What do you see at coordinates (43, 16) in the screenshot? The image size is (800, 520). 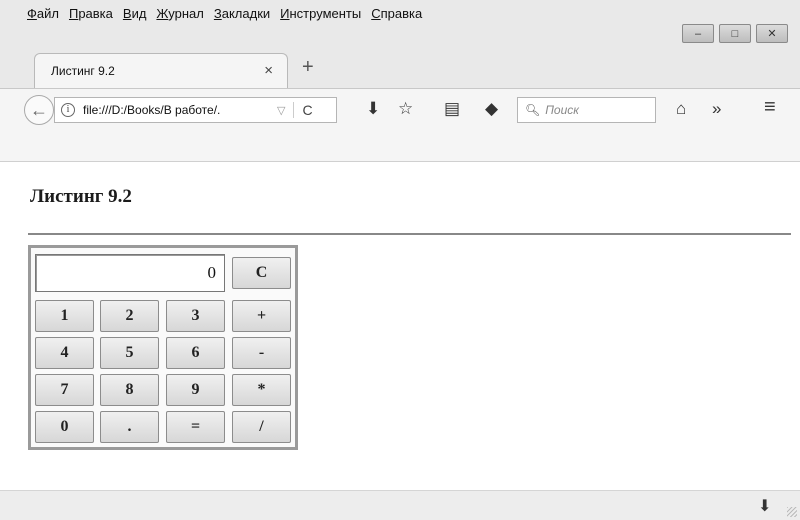 I see `menu-file: Файл` at bounding box center [43, 16].